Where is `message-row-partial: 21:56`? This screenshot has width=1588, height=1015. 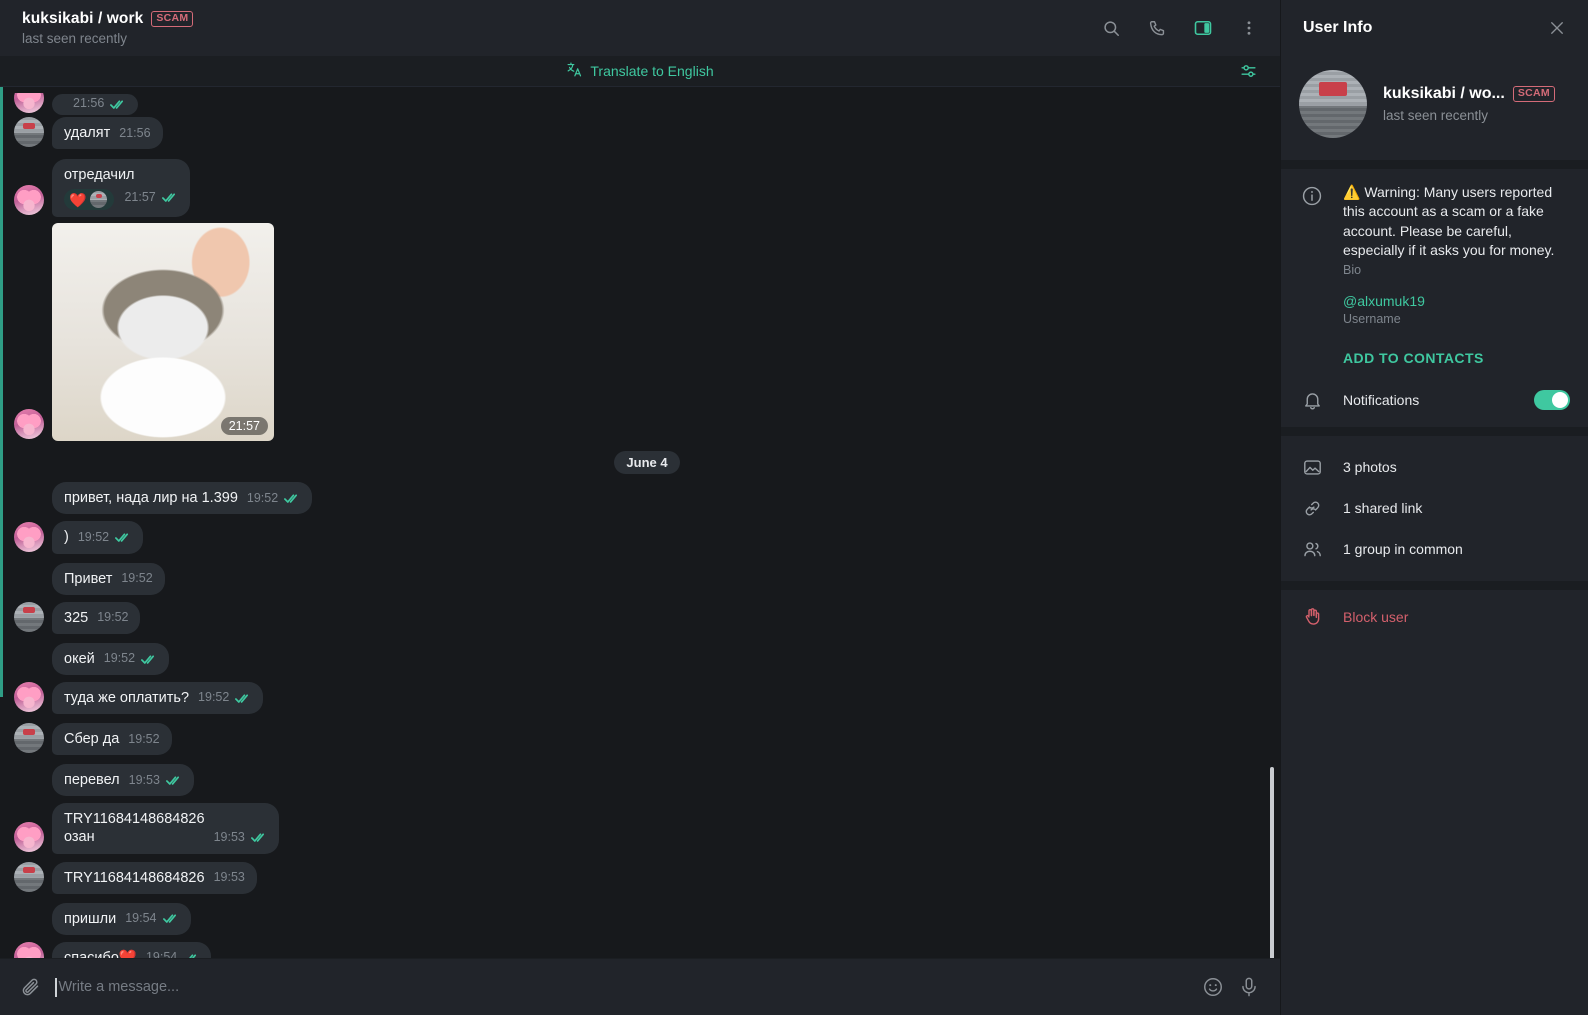 message-row-partial: 21:56 is located at coordinates (640, 104).